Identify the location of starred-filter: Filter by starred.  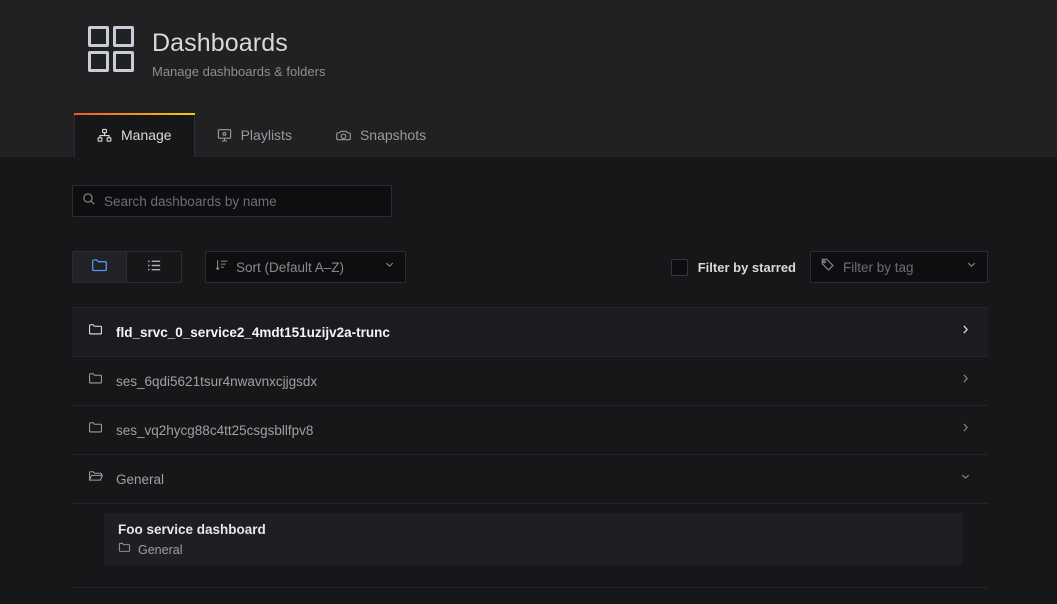
(733, 267).